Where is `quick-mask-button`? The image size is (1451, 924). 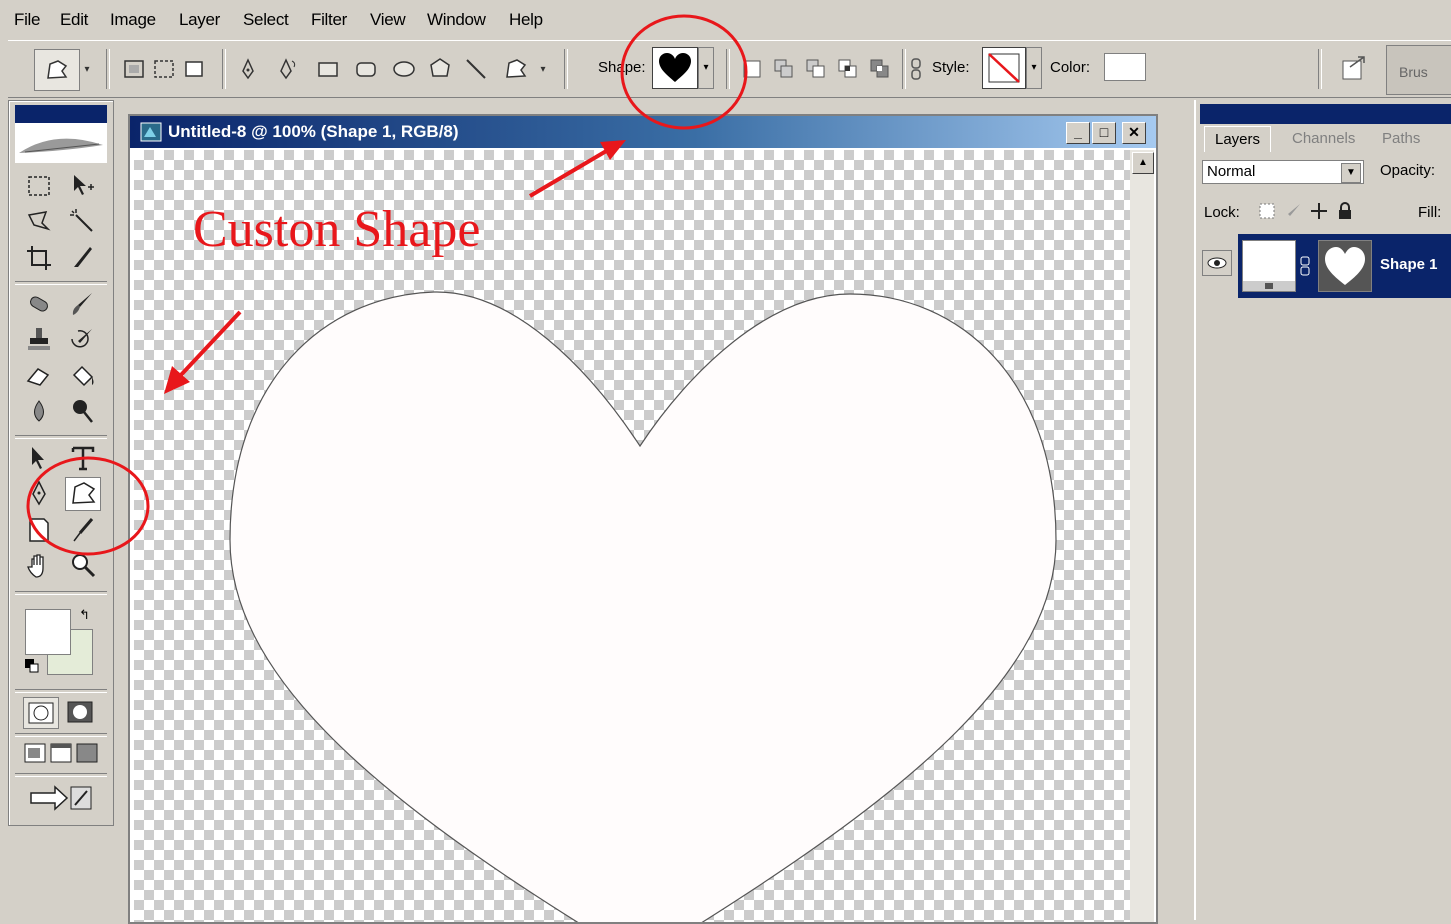
quick-mask-button is located at coordinates (80, 712).